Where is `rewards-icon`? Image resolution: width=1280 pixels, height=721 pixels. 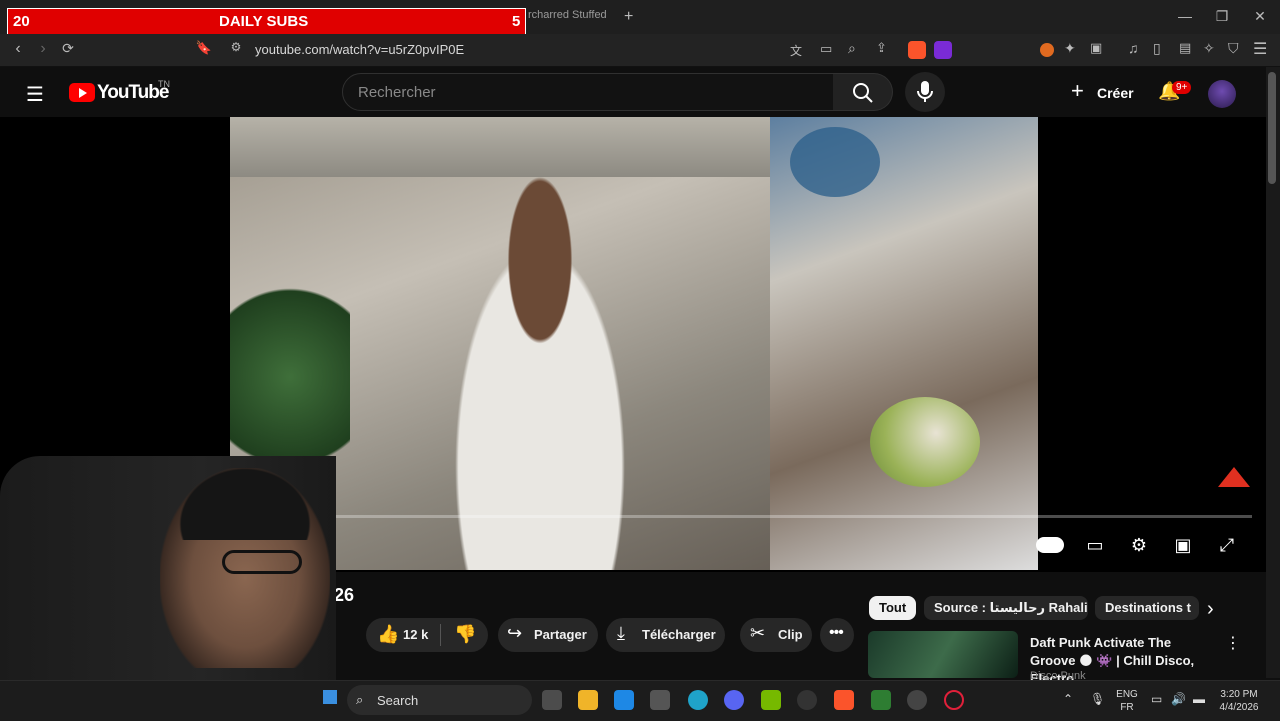 rewards-icon is located at coordinates (943, 50).